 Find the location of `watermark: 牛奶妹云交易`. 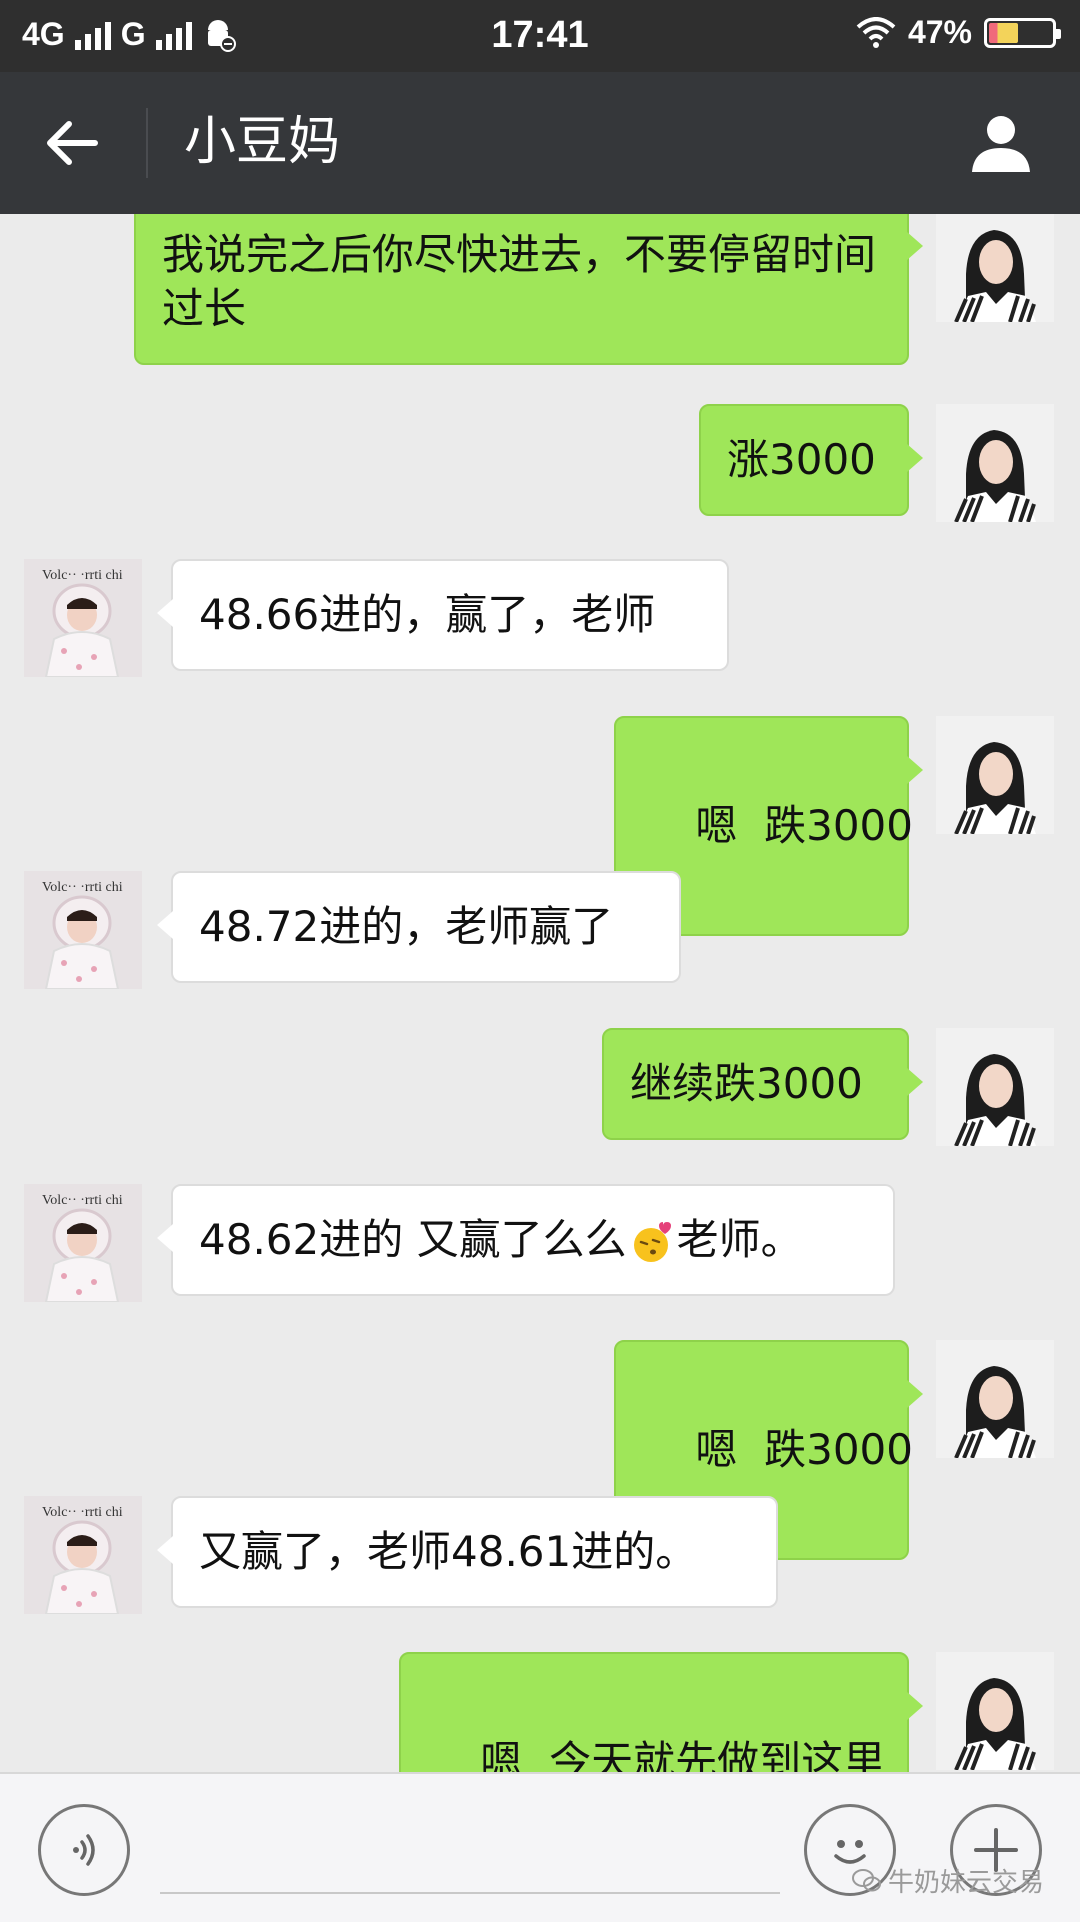

watermark: 牛奶妹云交易 is located at coordinates (948, 1880).